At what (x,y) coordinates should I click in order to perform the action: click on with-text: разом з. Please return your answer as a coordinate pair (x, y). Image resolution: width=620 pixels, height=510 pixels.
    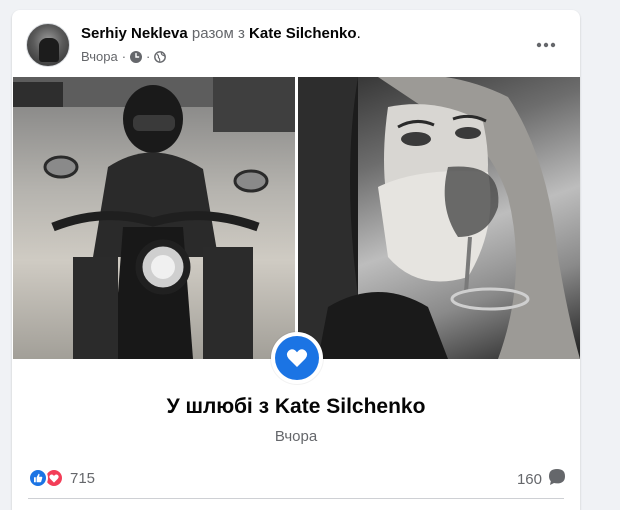
    Looking at the image, I should click on (218, 33).